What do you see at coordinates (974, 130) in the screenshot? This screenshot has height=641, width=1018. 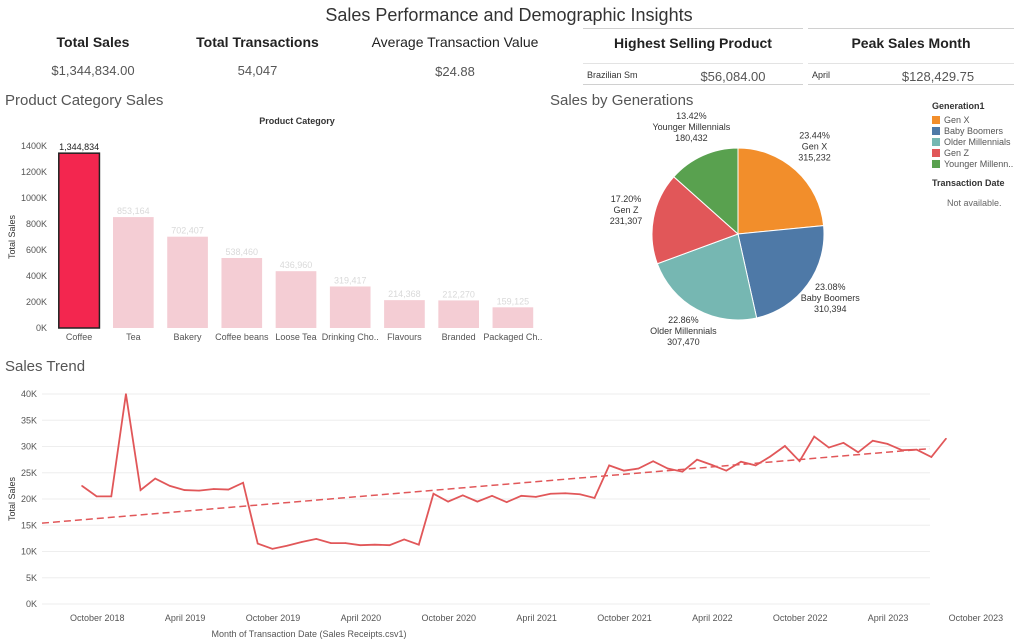 I see `legend-item: Baby Boomers` at bounding box center [974, 130].